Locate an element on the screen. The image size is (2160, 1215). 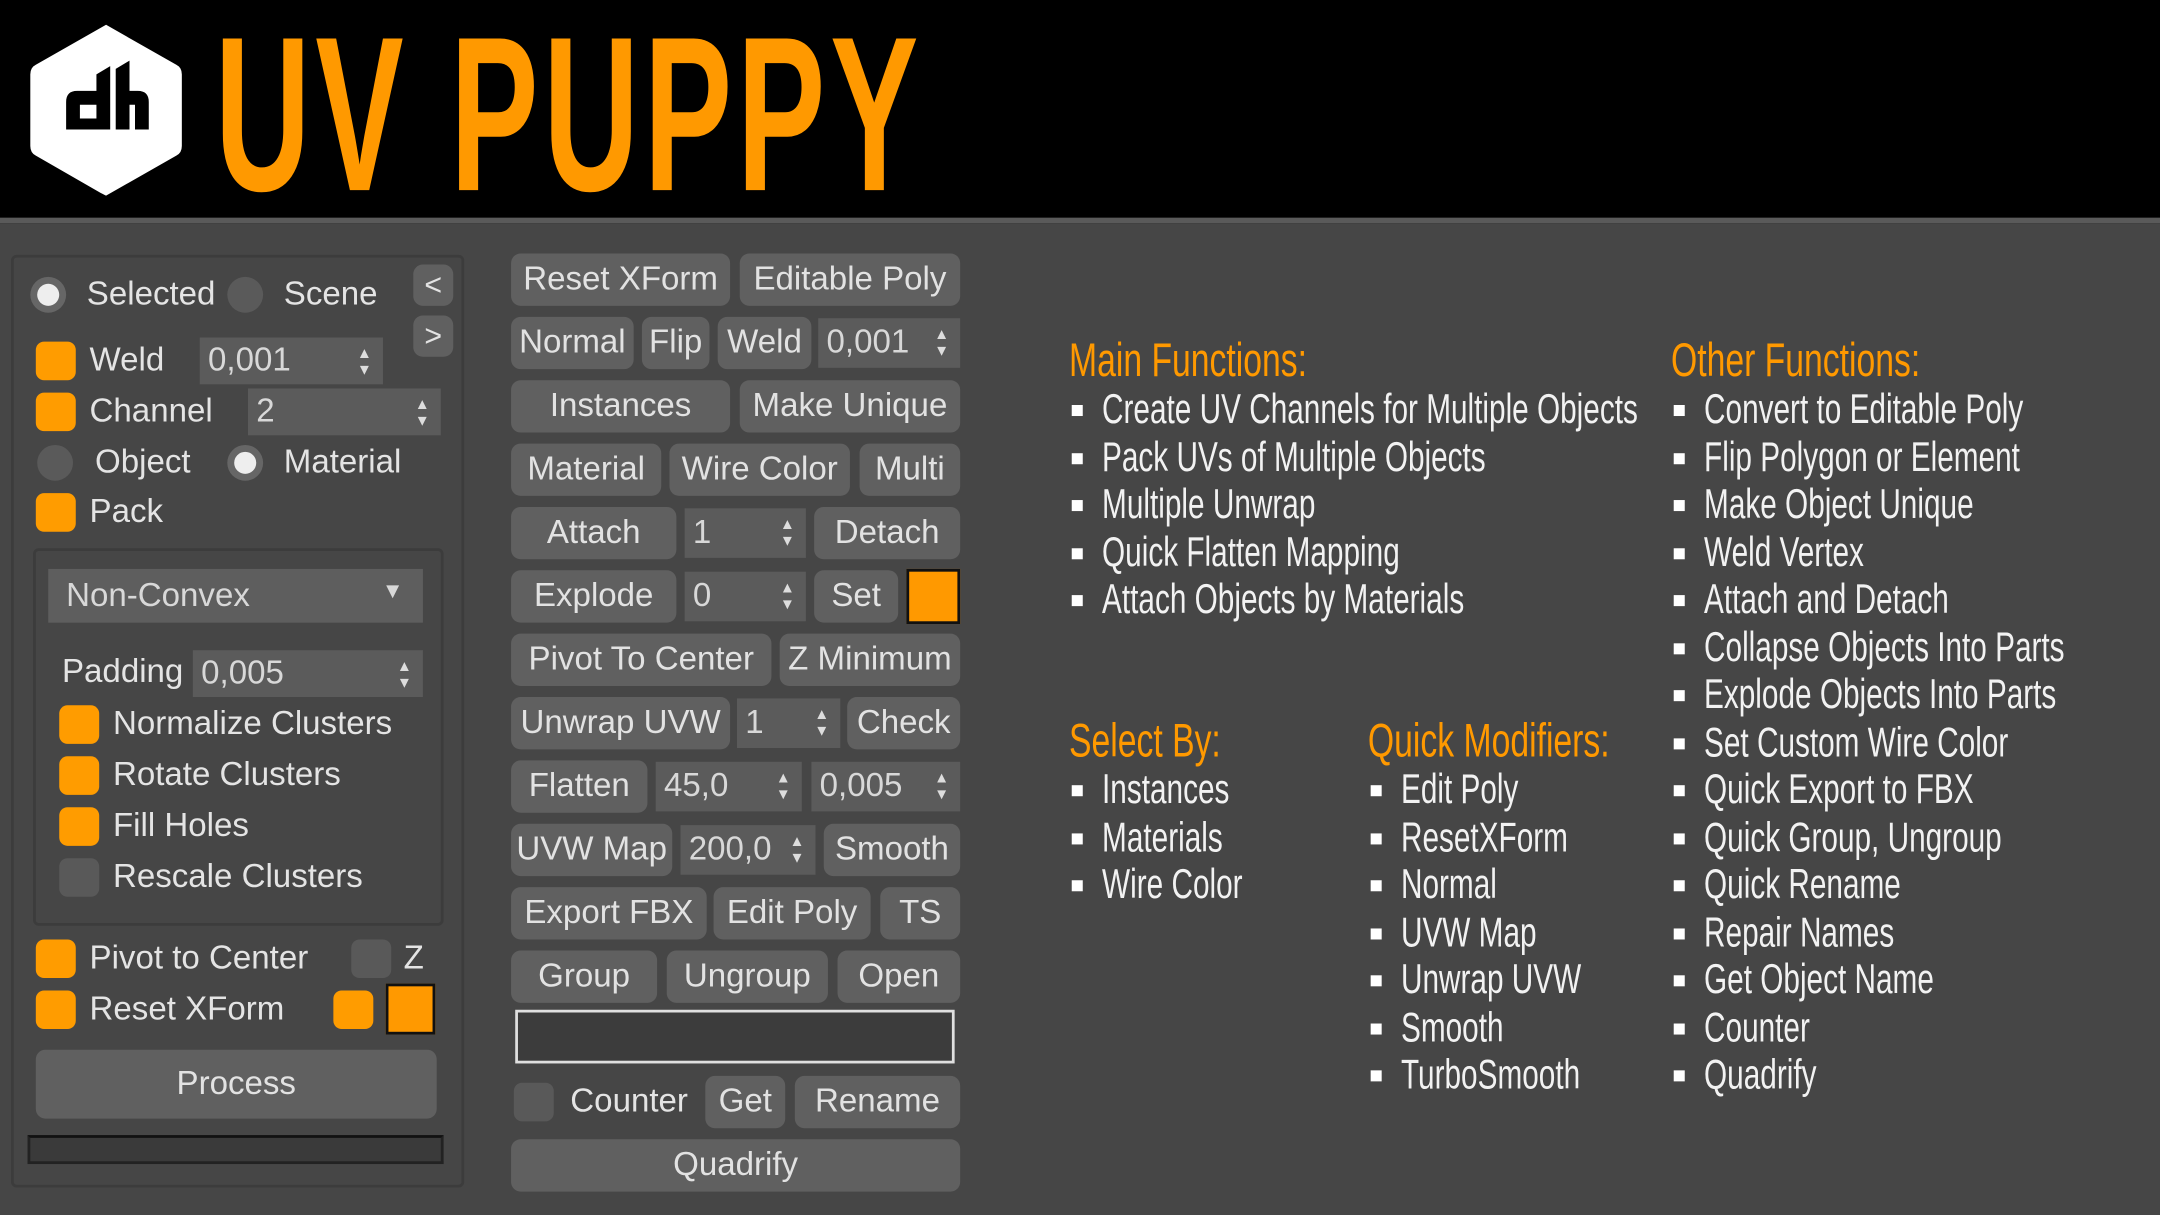
rescale-checkbox is located at coordinates (79, 877).